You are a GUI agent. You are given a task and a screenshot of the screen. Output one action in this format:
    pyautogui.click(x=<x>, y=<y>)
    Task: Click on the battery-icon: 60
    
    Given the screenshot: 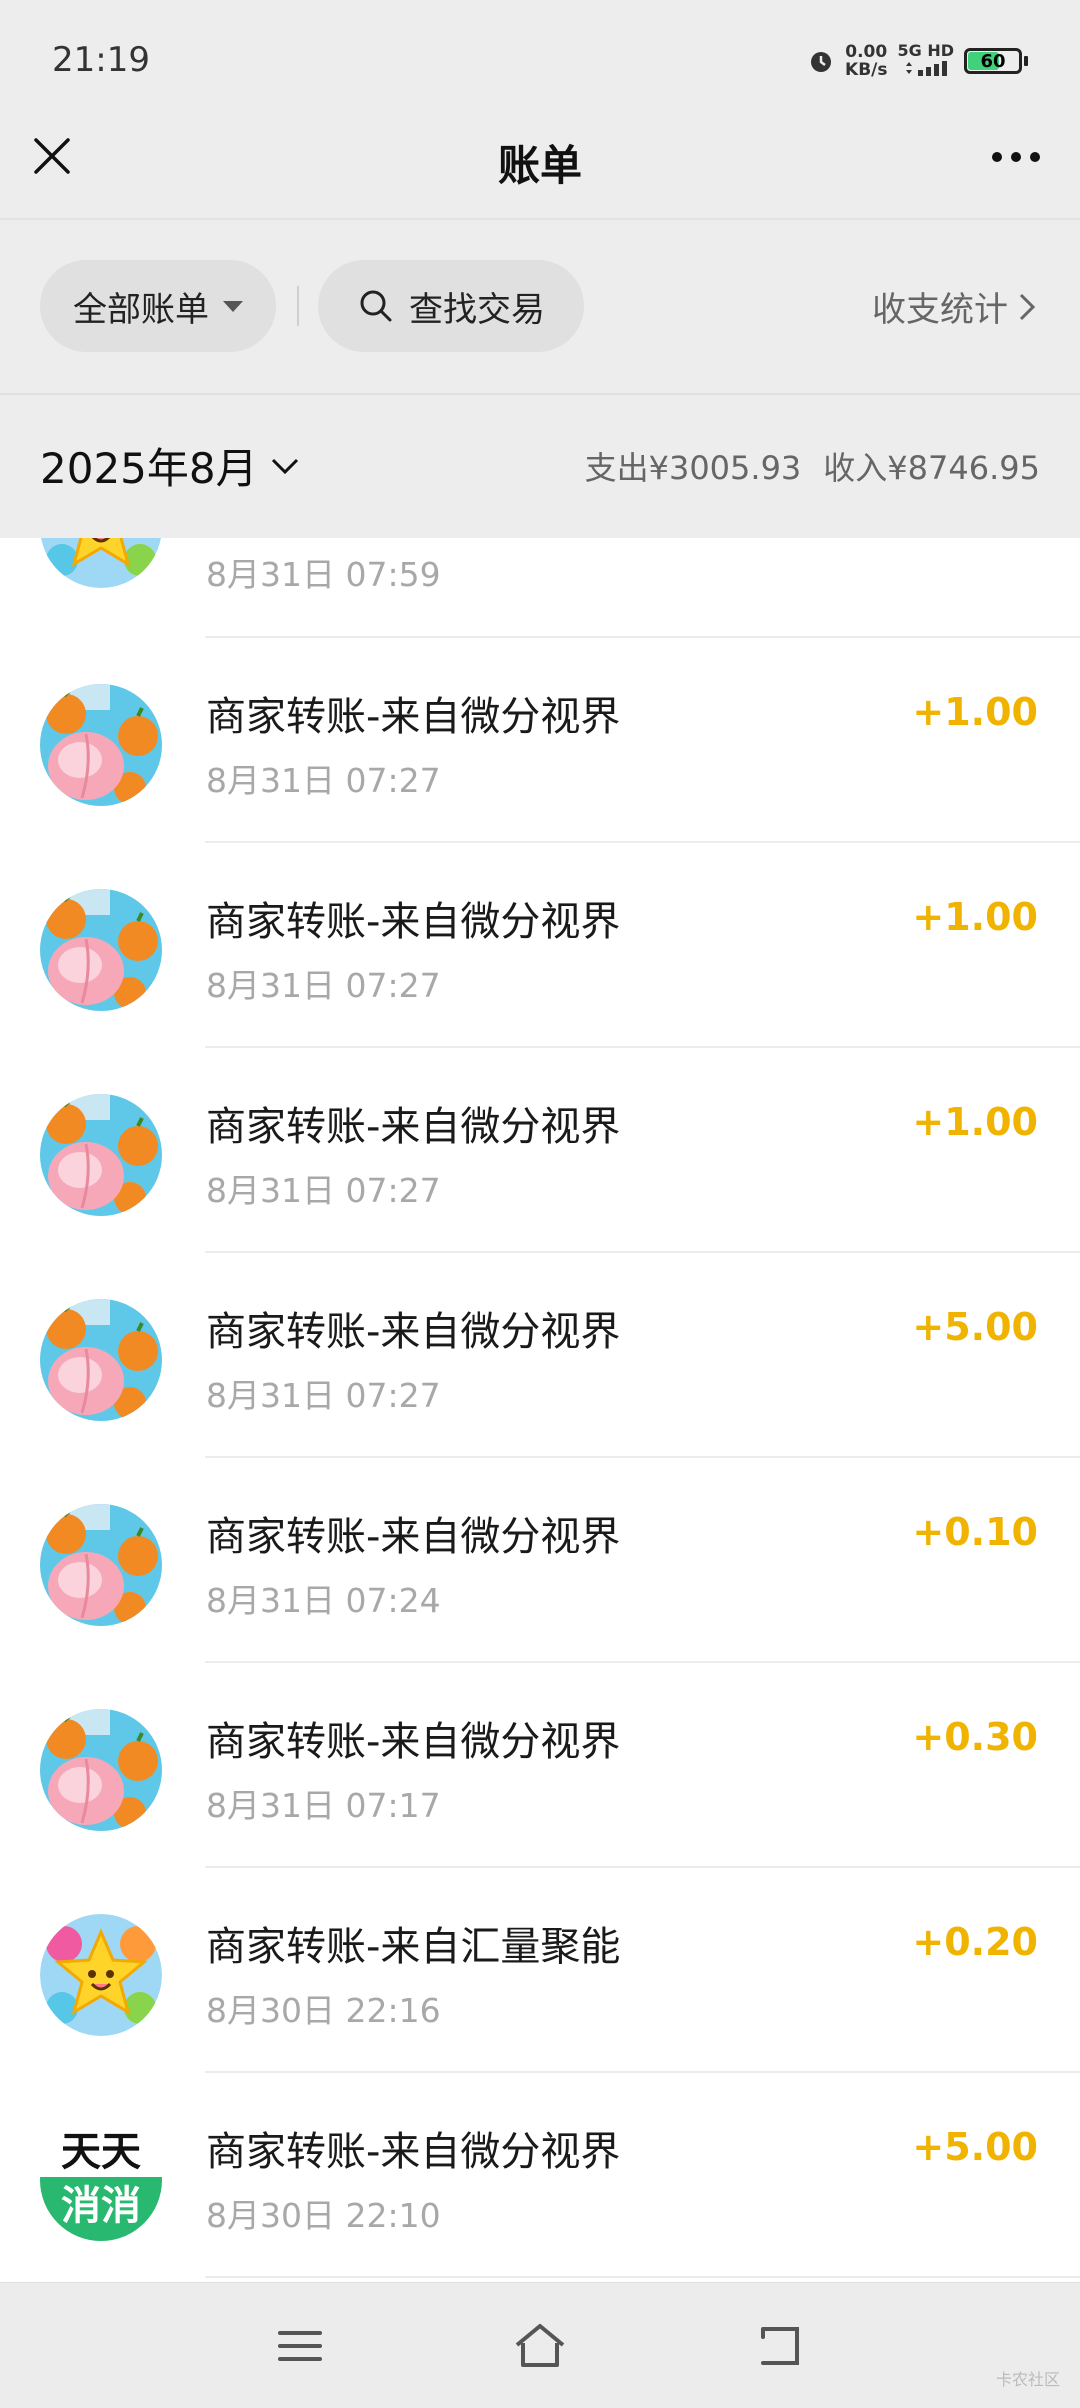 What is the action you would take?
    pyautogui.click(x=993, y=61)
    